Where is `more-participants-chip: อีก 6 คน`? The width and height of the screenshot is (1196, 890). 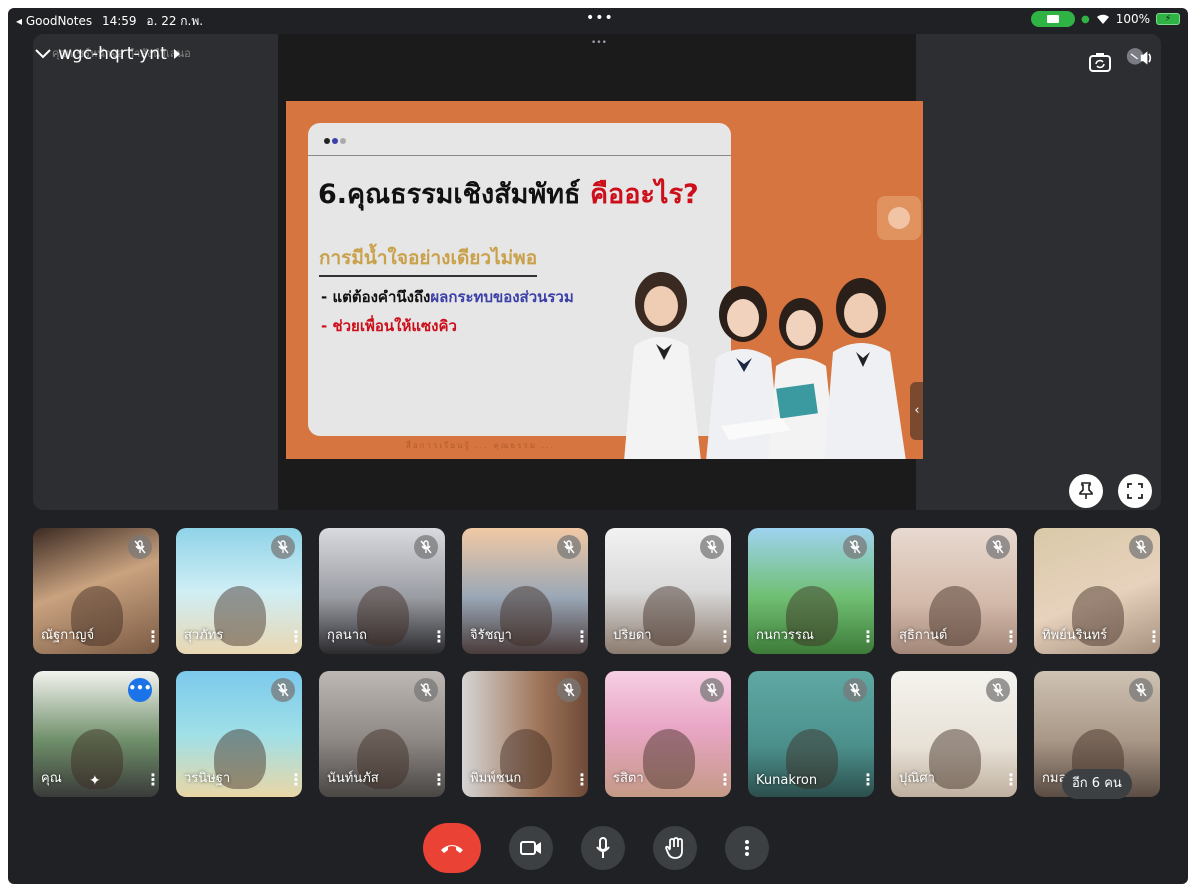
more-participants-chip: อีก 6 คน is located at coordinates (1097, 784).